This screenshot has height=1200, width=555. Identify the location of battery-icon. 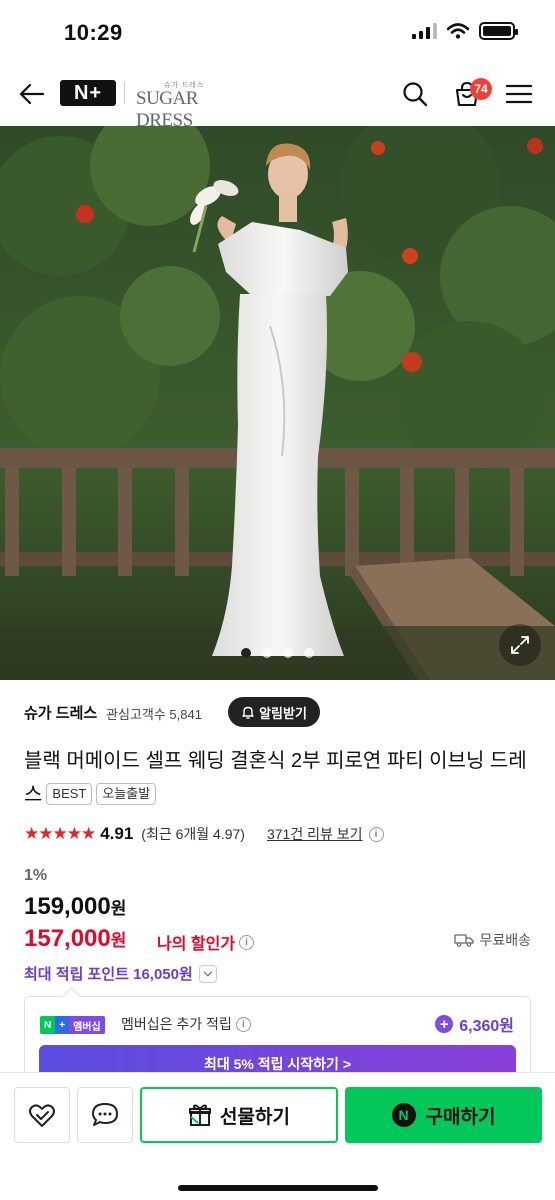
(498, 31).